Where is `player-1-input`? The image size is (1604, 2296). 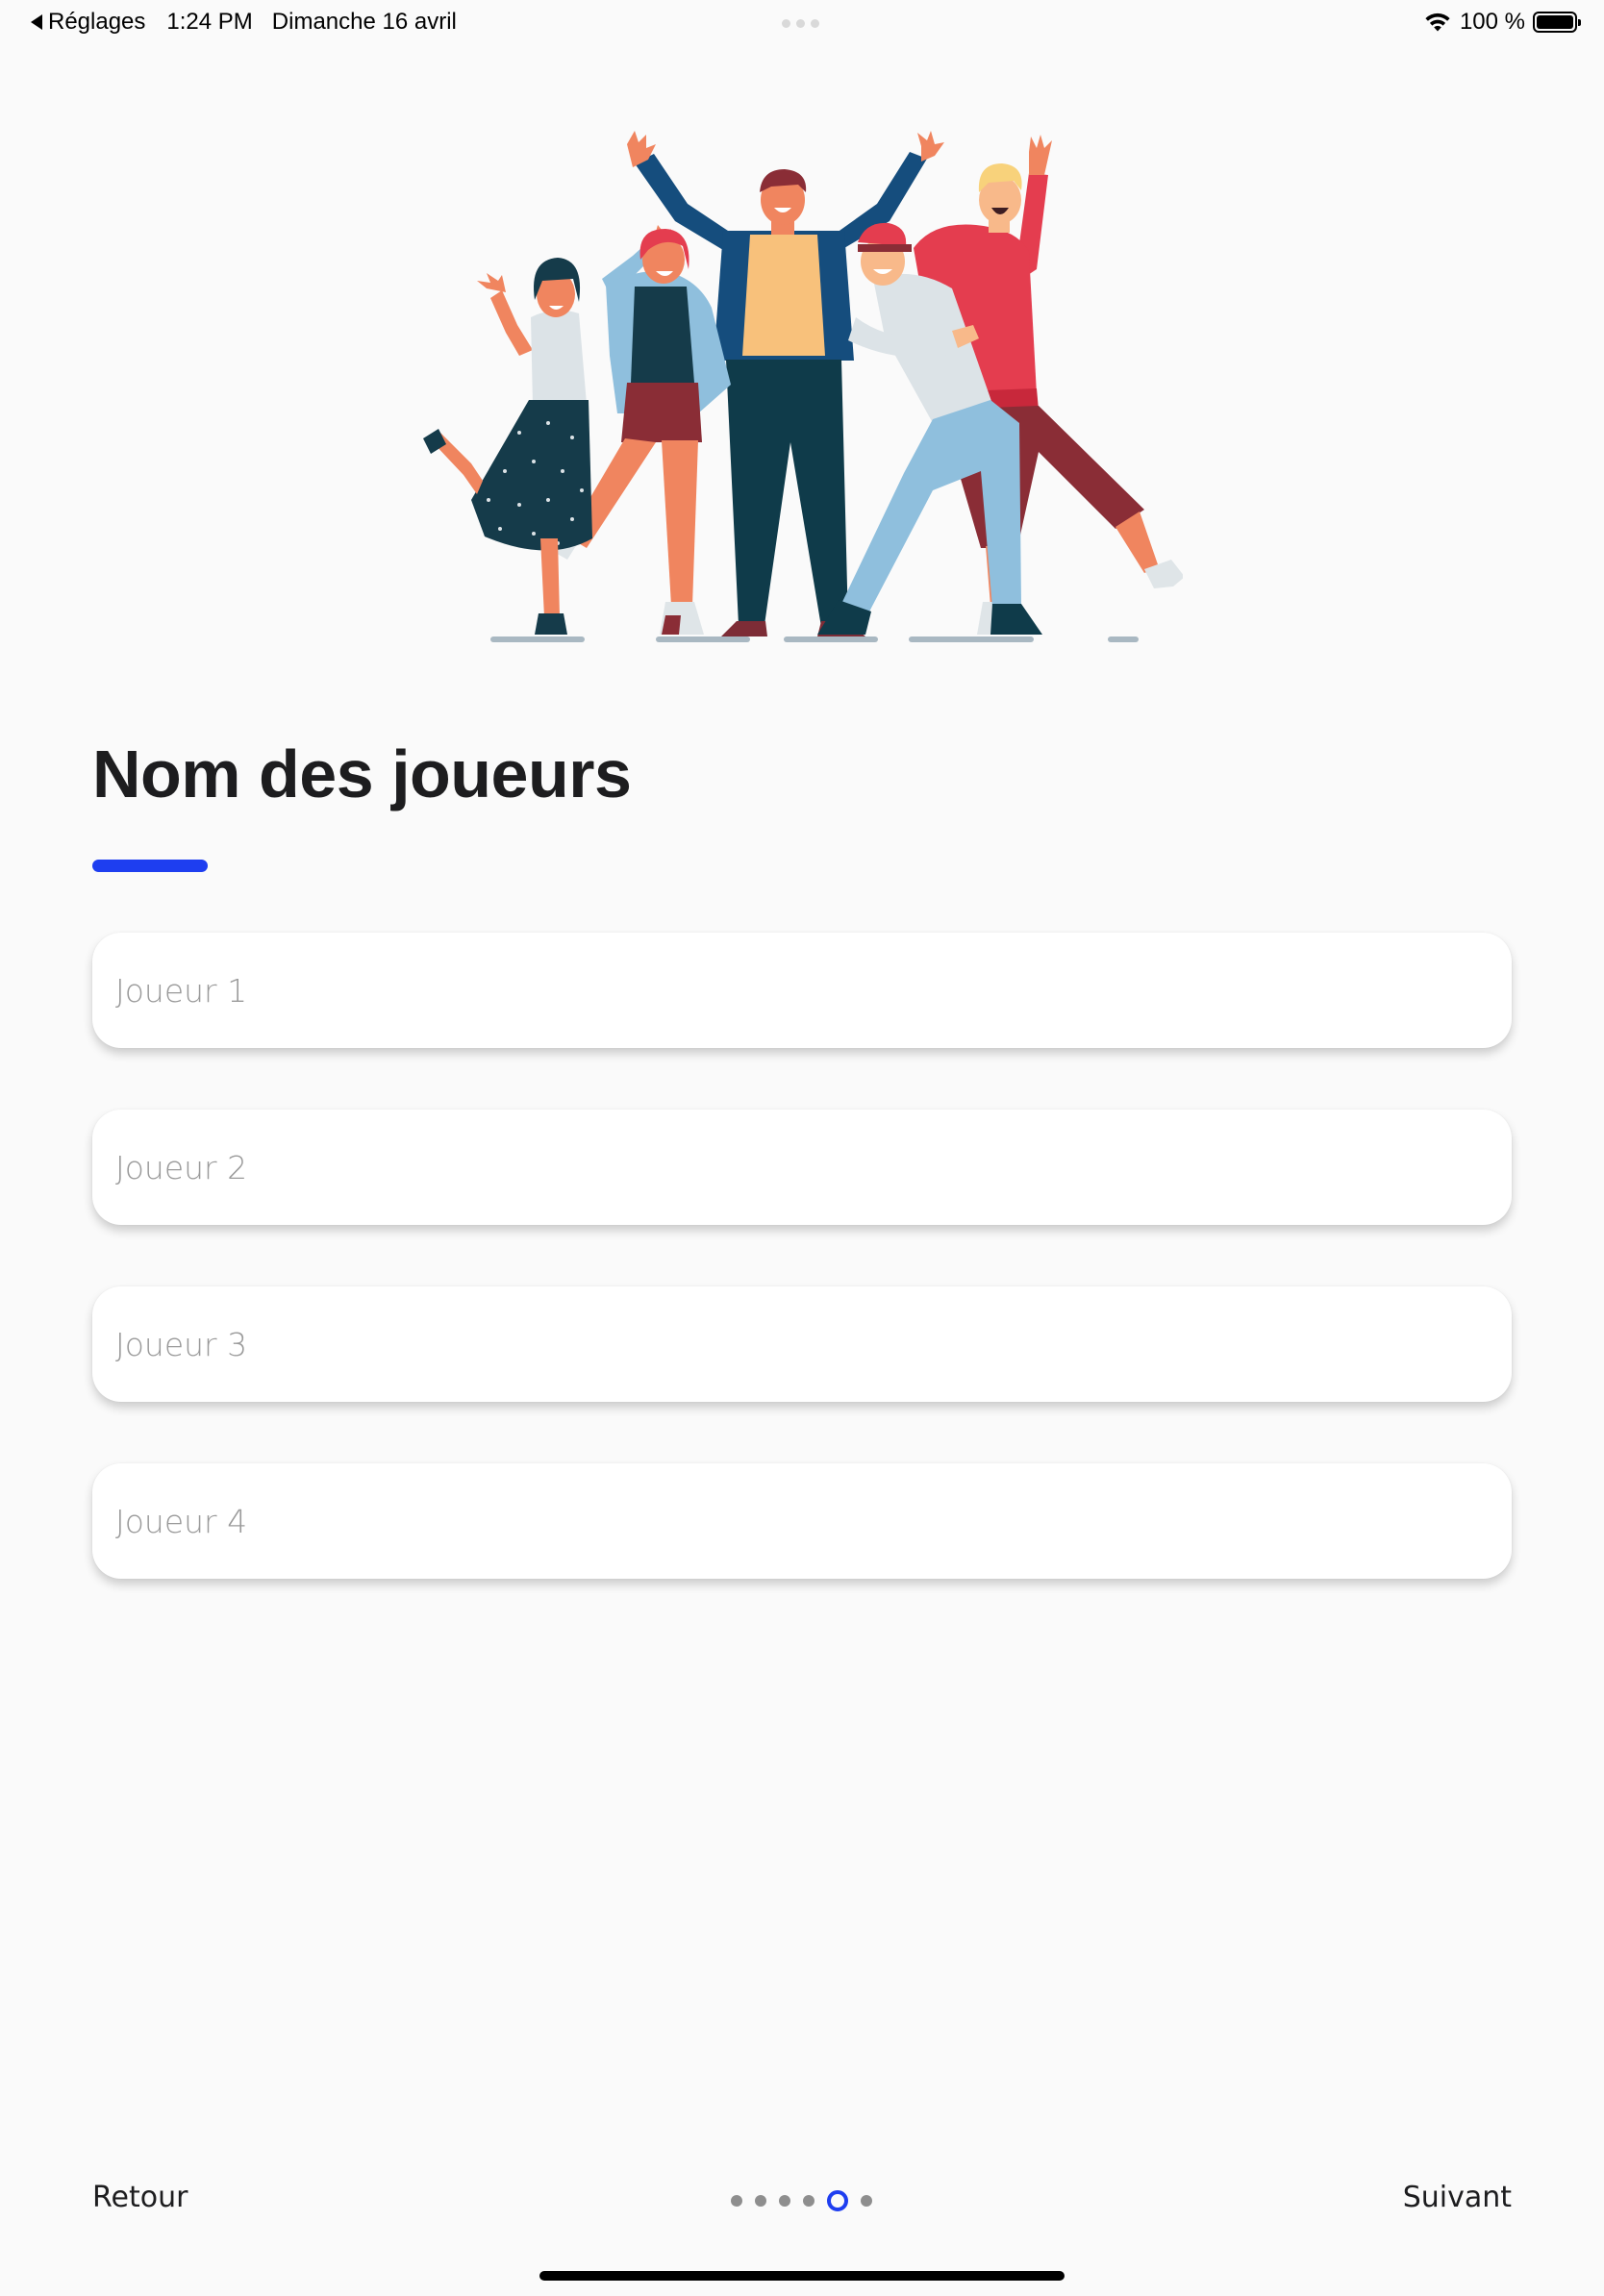
player-1-input is located at coordinates (802, 990).